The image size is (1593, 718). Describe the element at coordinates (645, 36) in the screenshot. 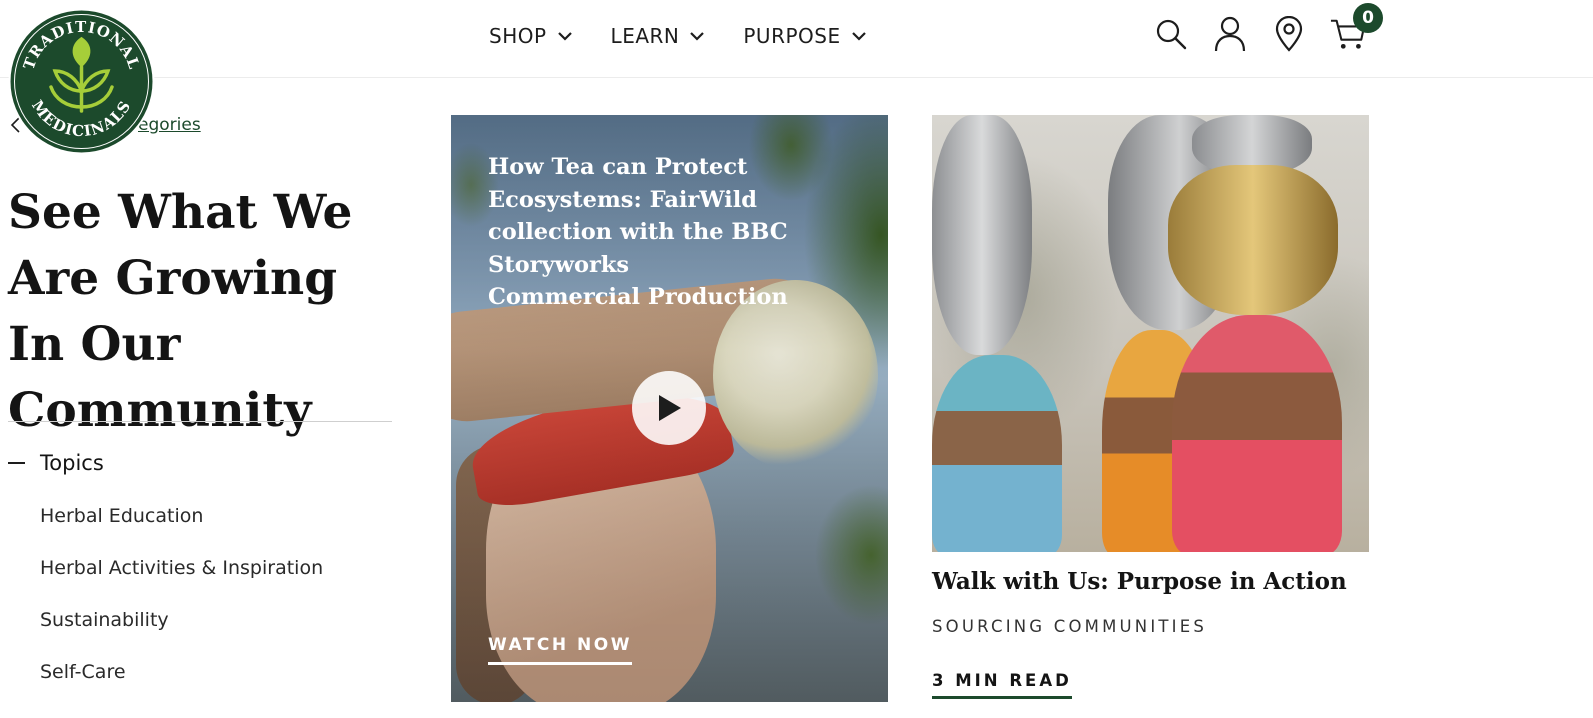

I see `nav-learn-label: LEARN` at that location.